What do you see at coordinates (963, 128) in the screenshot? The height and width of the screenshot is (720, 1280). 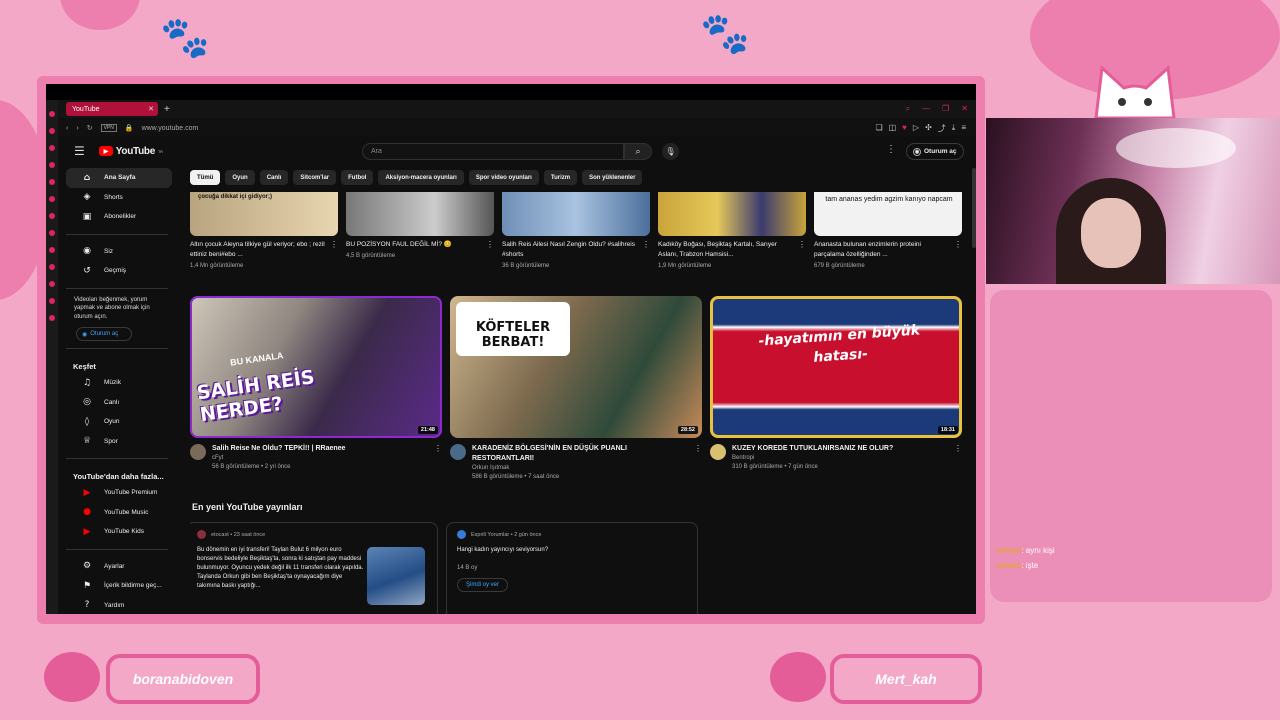 I see `menu-icon: ≡` at bounding box center [963, 128].